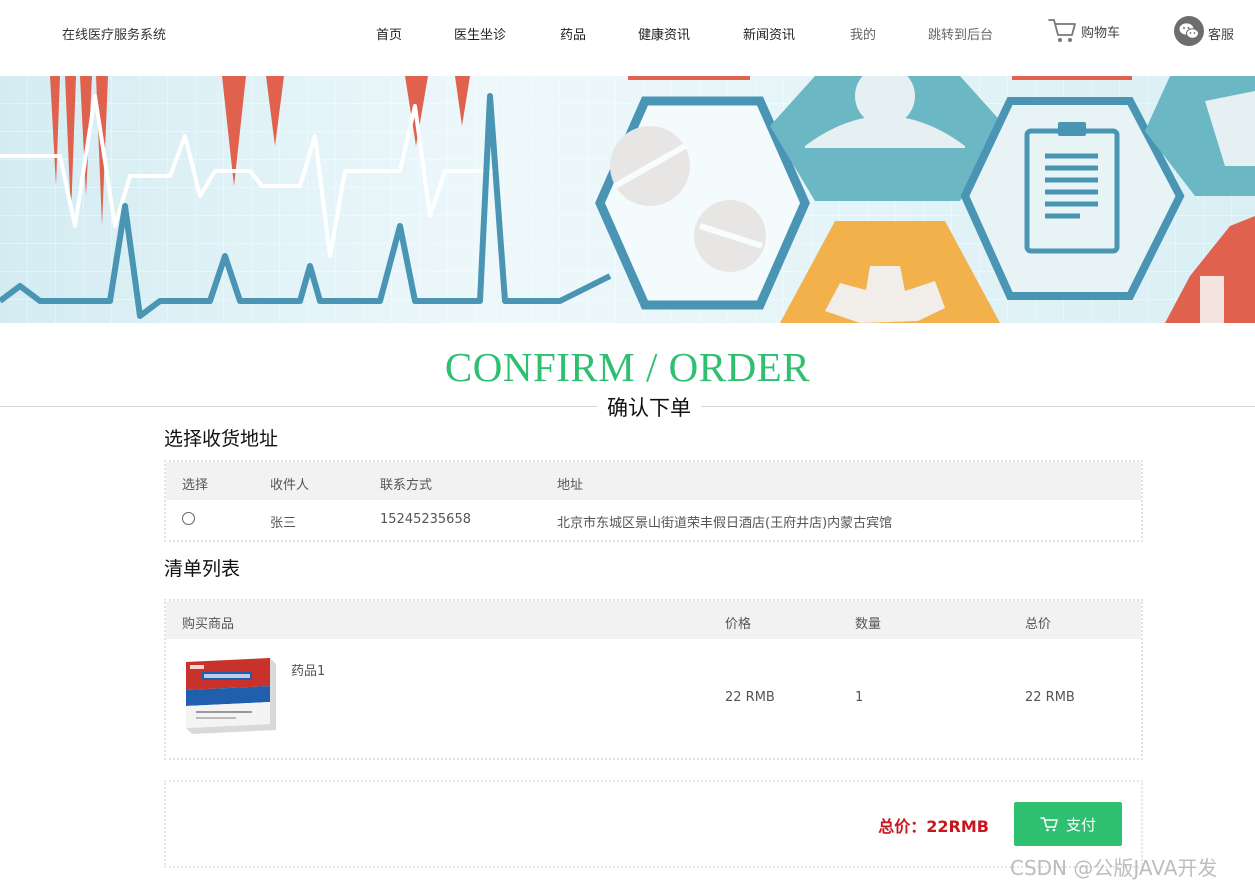 This screenshot has height=888, width=1255. Describe the element at coordinates (389, 33) in the screenshot. I see `nav-home: 首页` at that location.